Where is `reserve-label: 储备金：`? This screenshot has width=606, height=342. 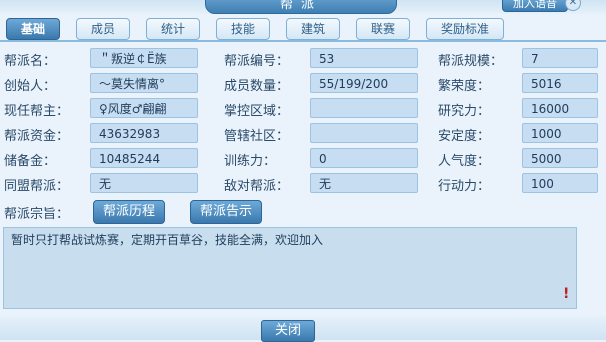 reserve-label: 储备金： is located at coordinates (30, 161).